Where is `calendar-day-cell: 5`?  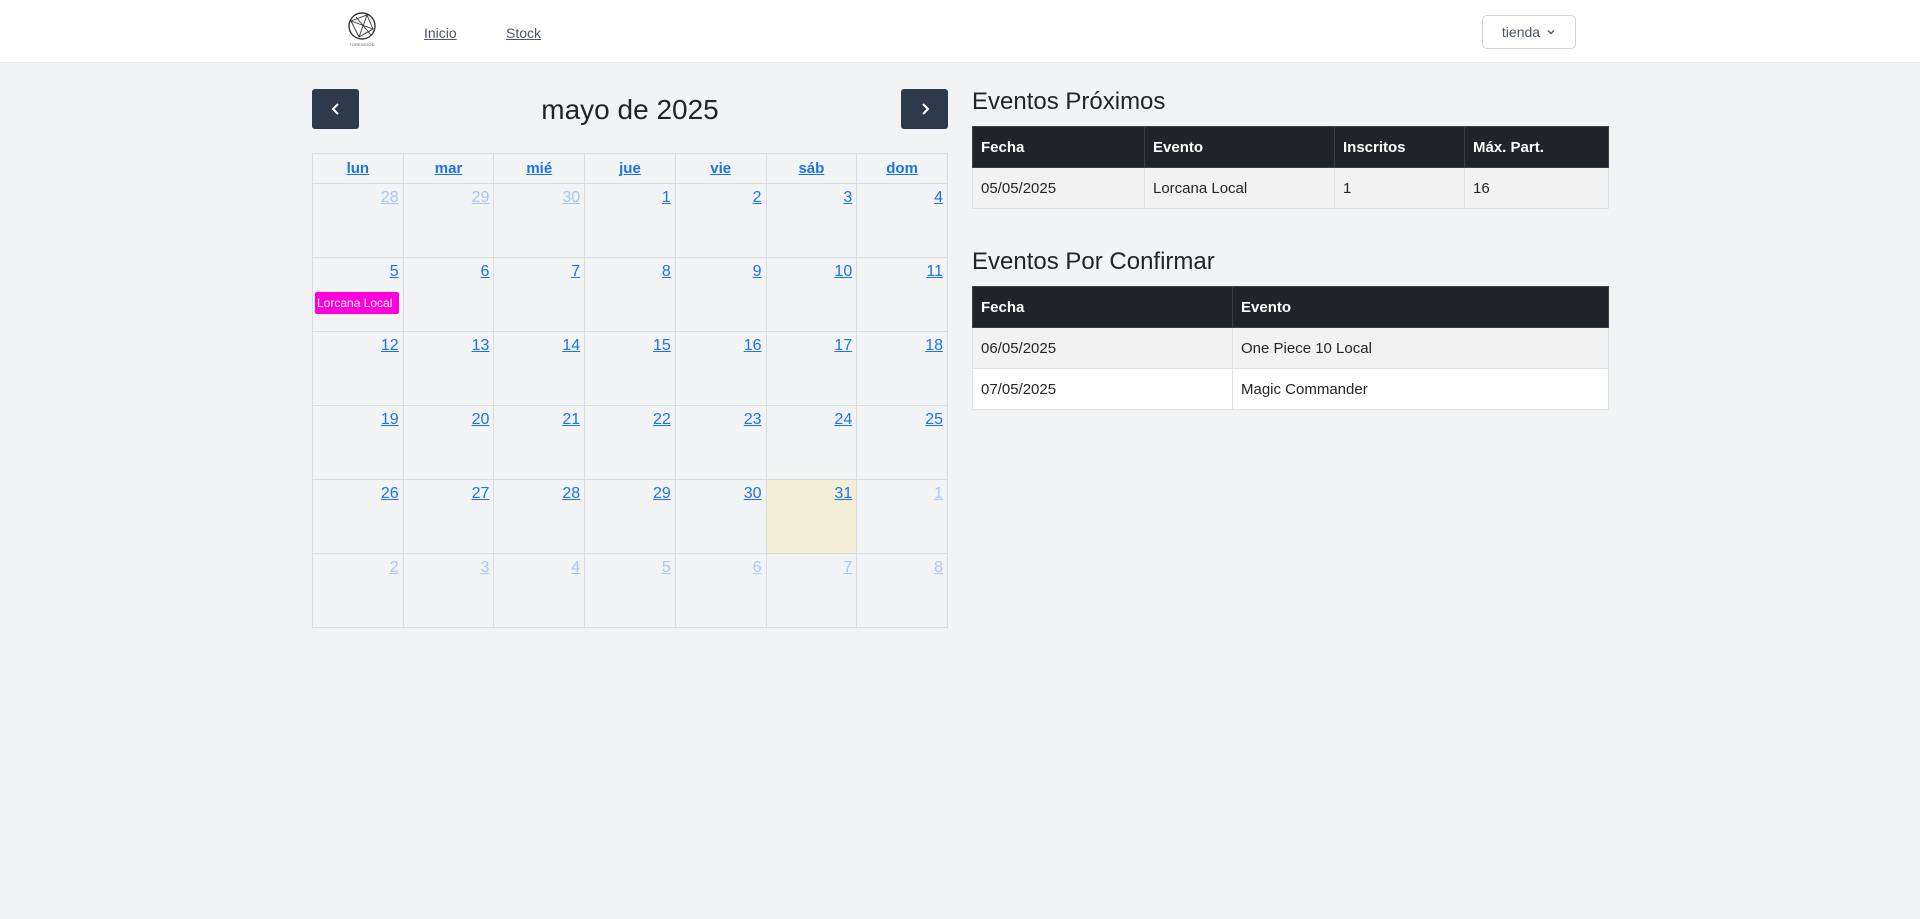
calendar-day-cell: 5 is located at coordinates (630, 590).